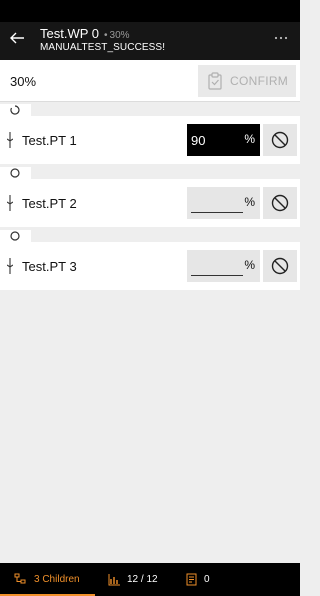 This screenshot has height=596, width=320. I want to click on tab-progress: 12 / 12, so click(135, 579).